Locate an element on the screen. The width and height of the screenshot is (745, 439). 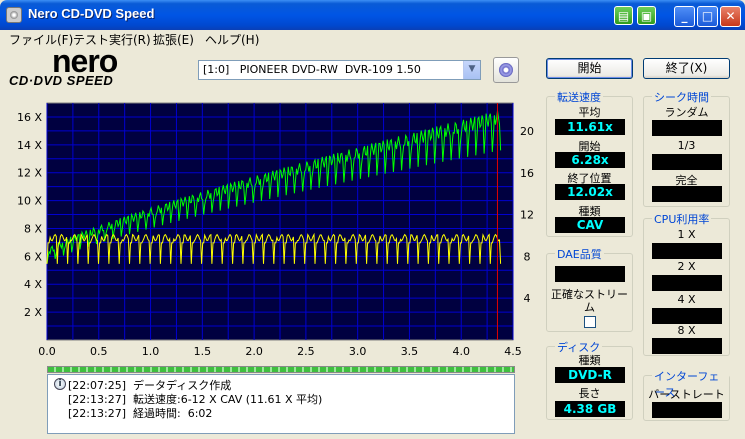
cpu-8x-value is located at coordinates (687, 346).